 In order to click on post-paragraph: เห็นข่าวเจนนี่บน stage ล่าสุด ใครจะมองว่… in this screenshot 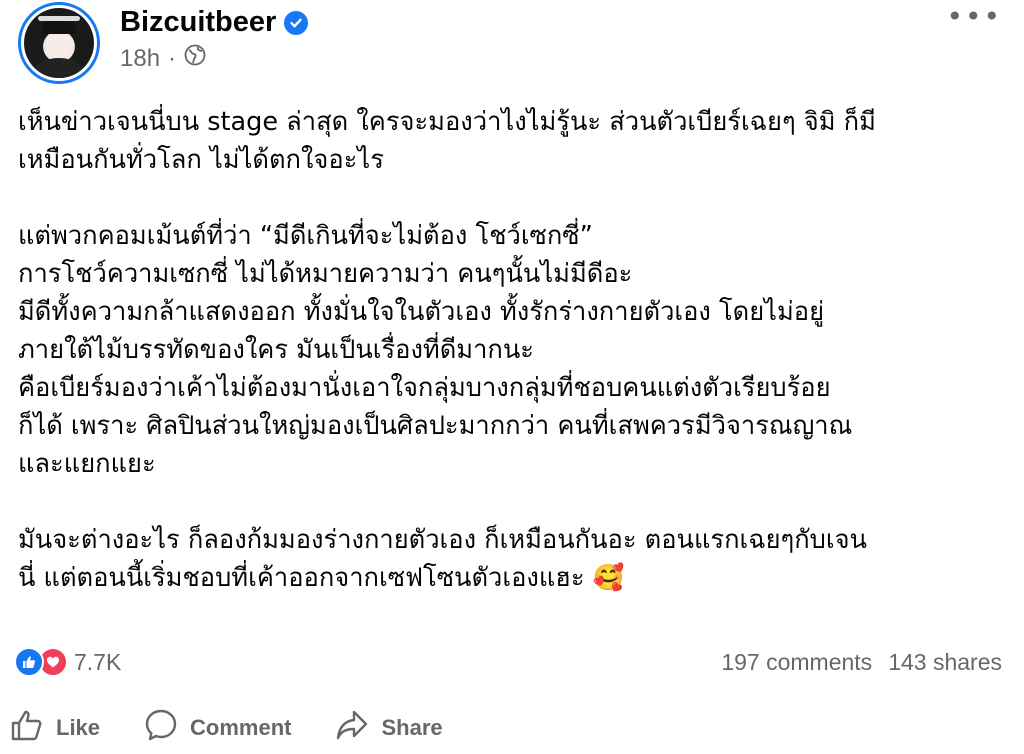, I will do `click(513, 141)`.